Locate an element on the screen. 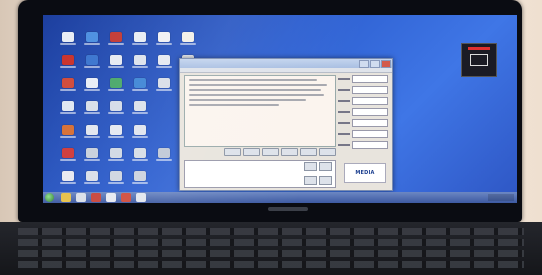  pen-tablet-gadget-icon is located at coordinates (479, 60).